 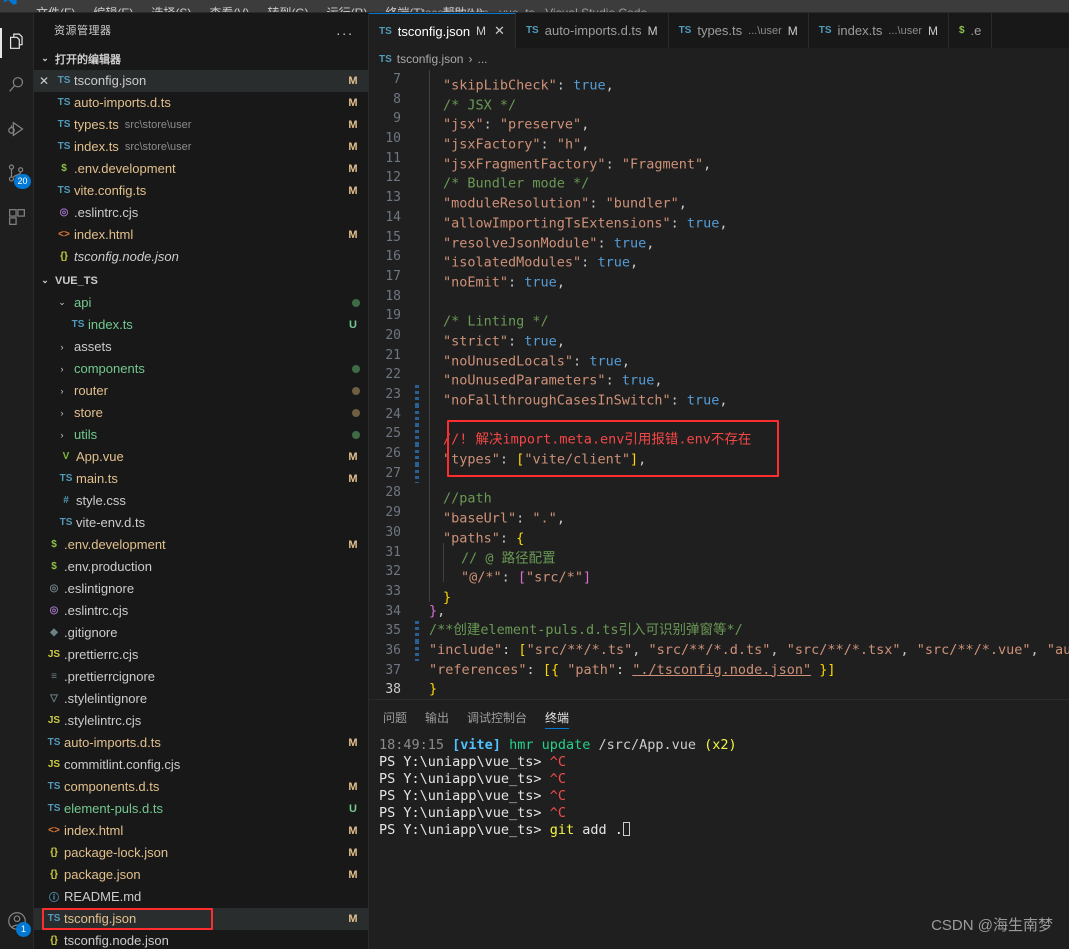 I want to click on line-content: "types": ["vite/client"],, so click(x=532, y=456).